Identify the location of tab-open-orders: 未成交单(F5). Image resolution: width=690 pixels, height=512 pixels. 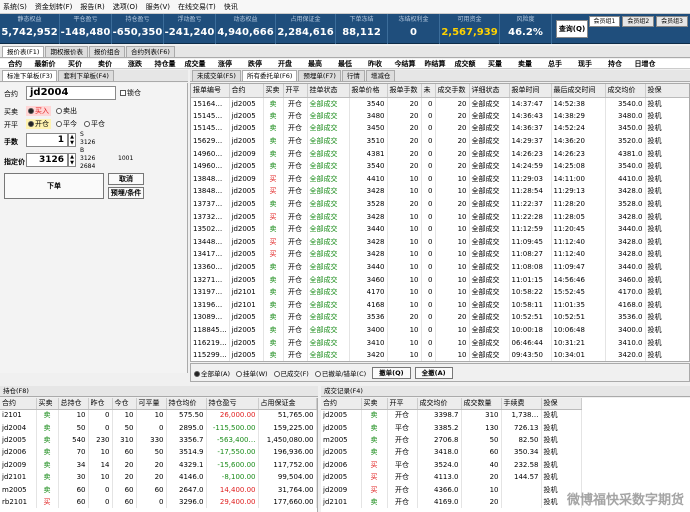
(216, 75).